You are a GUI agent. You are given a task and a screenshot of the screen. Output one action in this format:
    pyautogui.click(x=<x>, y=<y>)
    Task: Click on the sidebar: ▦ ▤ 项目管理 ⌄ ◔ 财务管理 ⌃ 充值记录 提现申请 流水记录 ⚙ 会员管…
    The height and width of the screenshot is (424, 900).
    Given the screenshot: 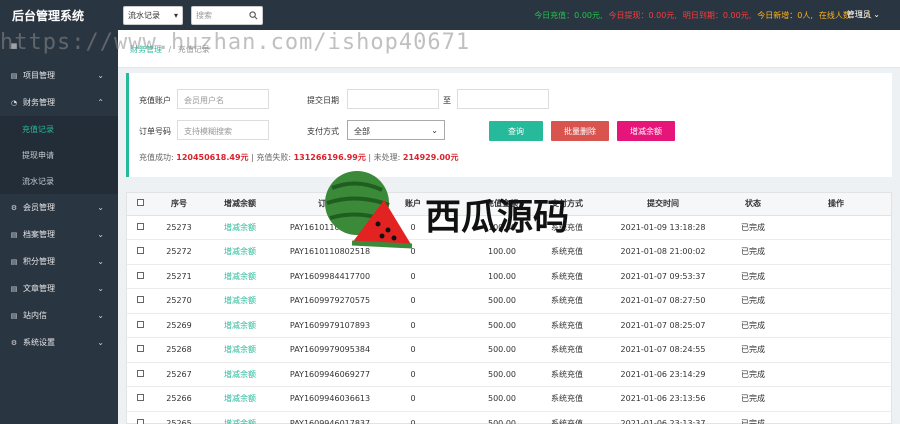 What is the action you would take?
    pyautogui.click(x=59, y=227)
    